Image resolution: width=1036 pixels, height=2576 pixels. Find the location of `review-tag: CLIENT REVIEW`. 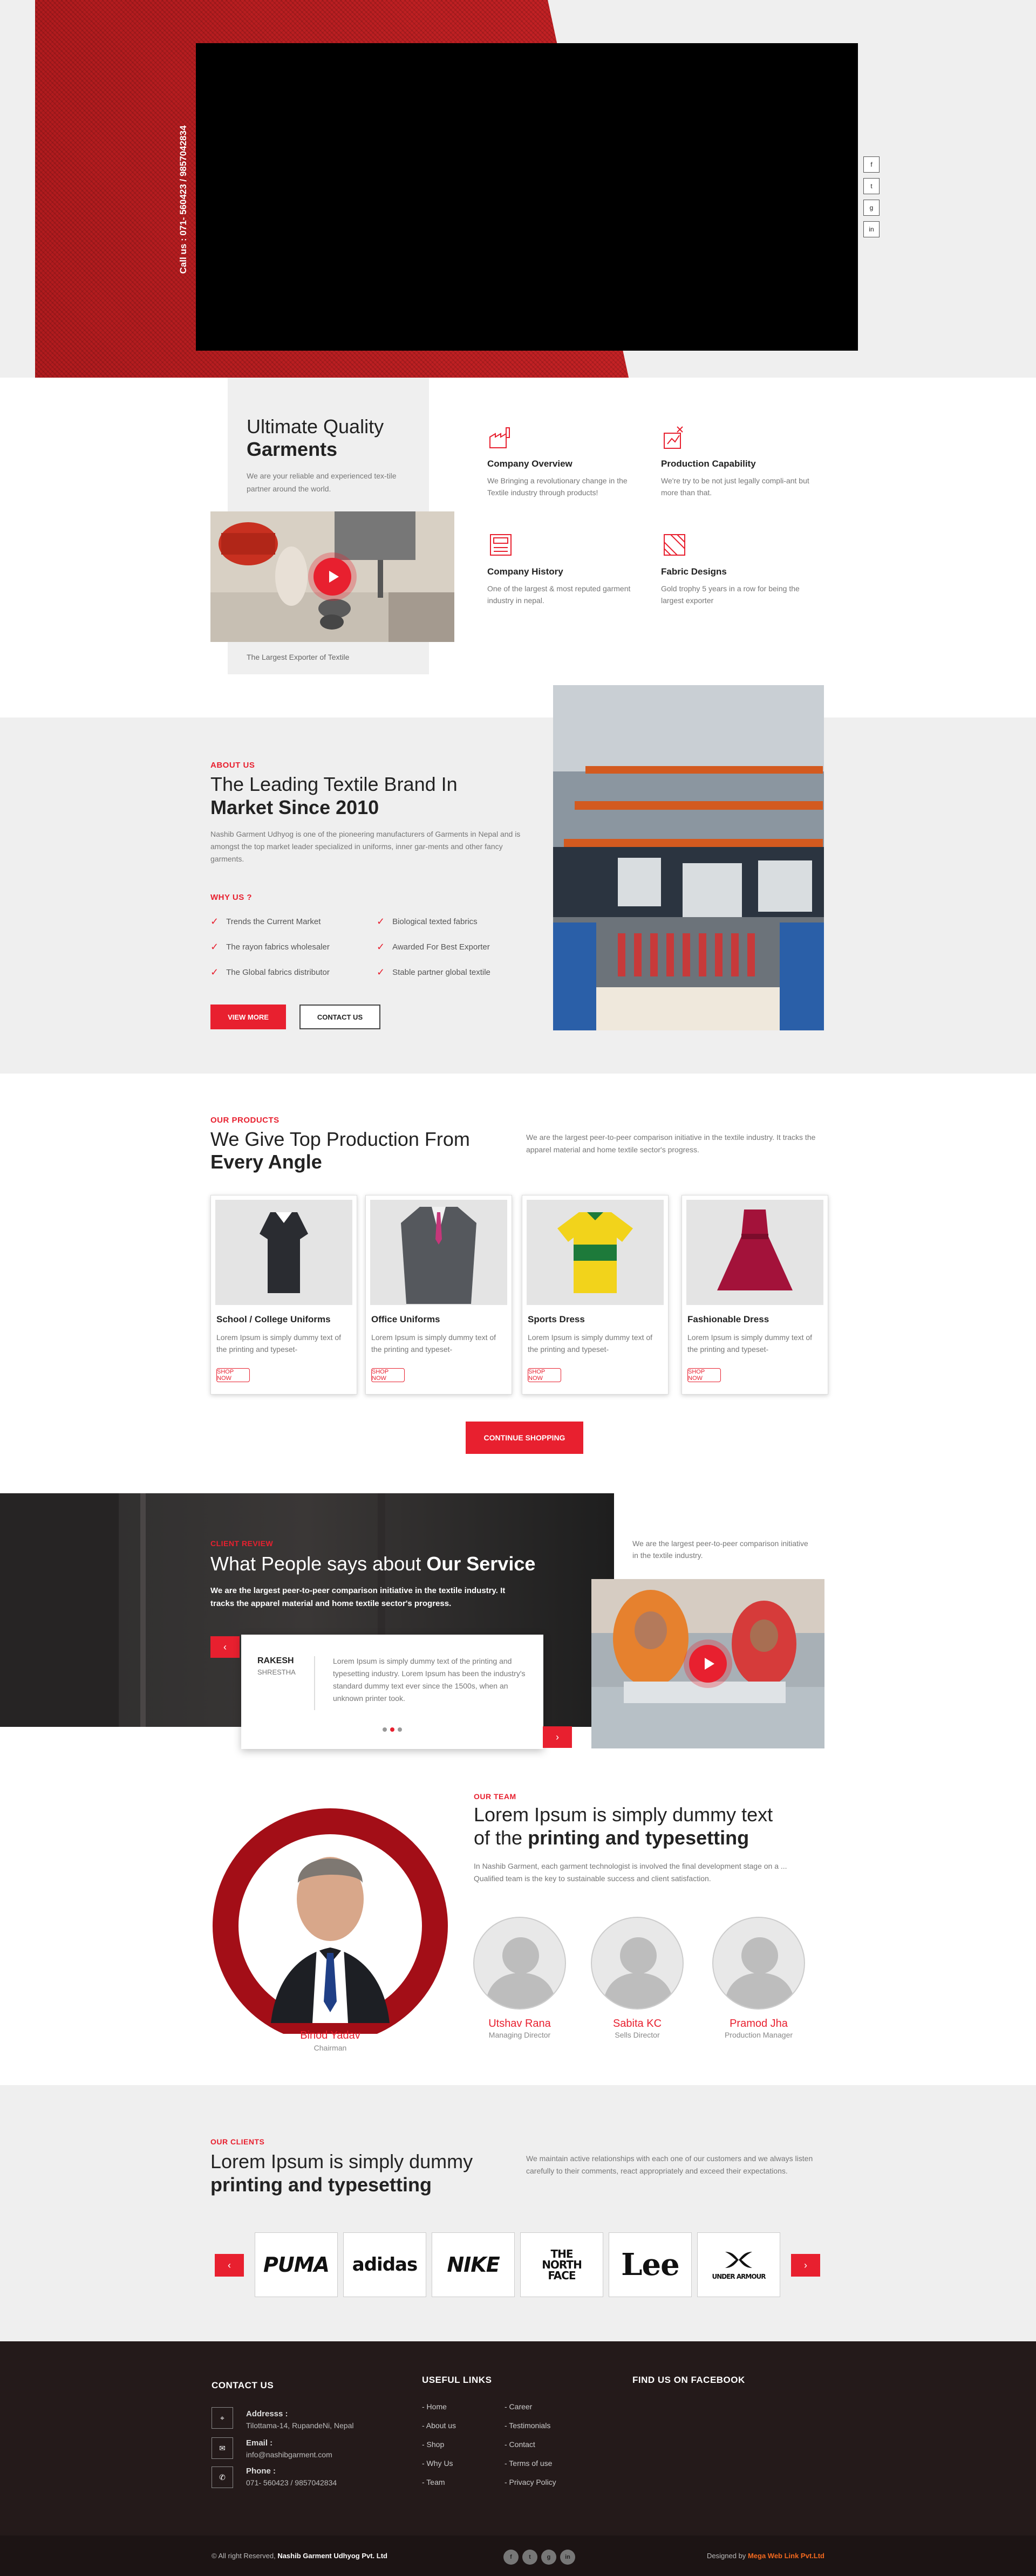

review-tag: CLIENT REVIEW is located at coordinates (242, 1544).